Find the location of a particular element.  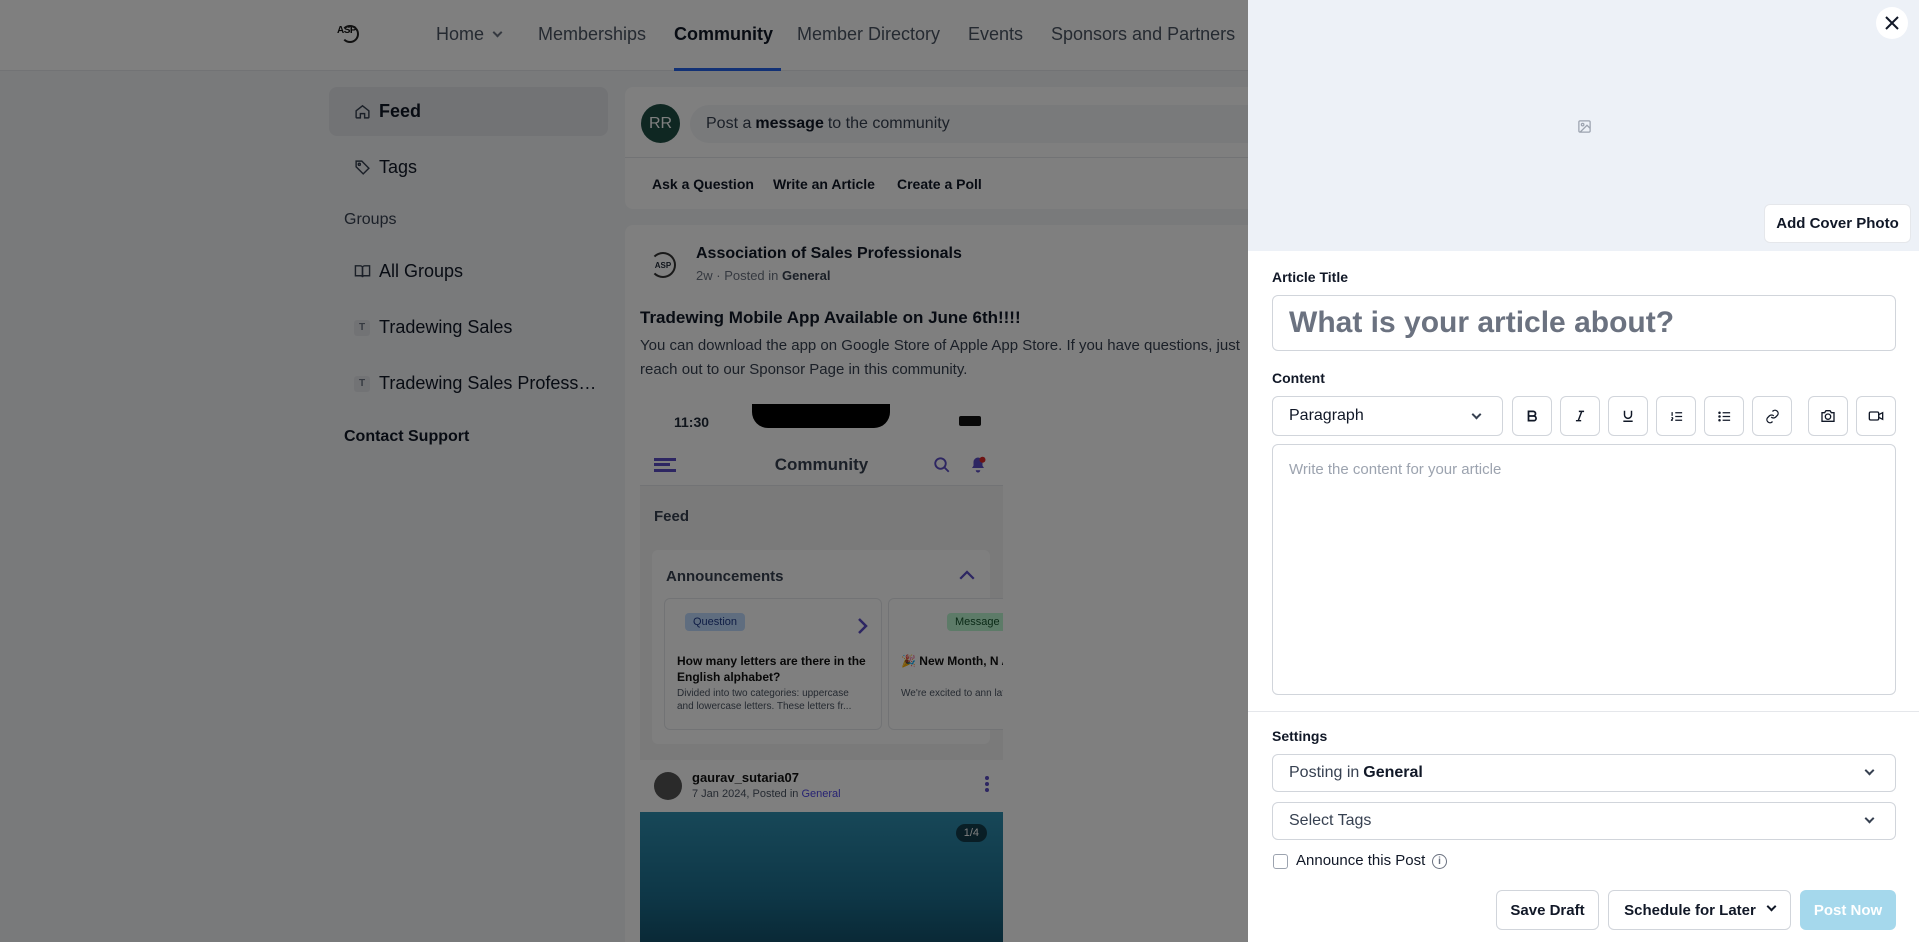

underline-icon is located at coordinates (1628, 416).